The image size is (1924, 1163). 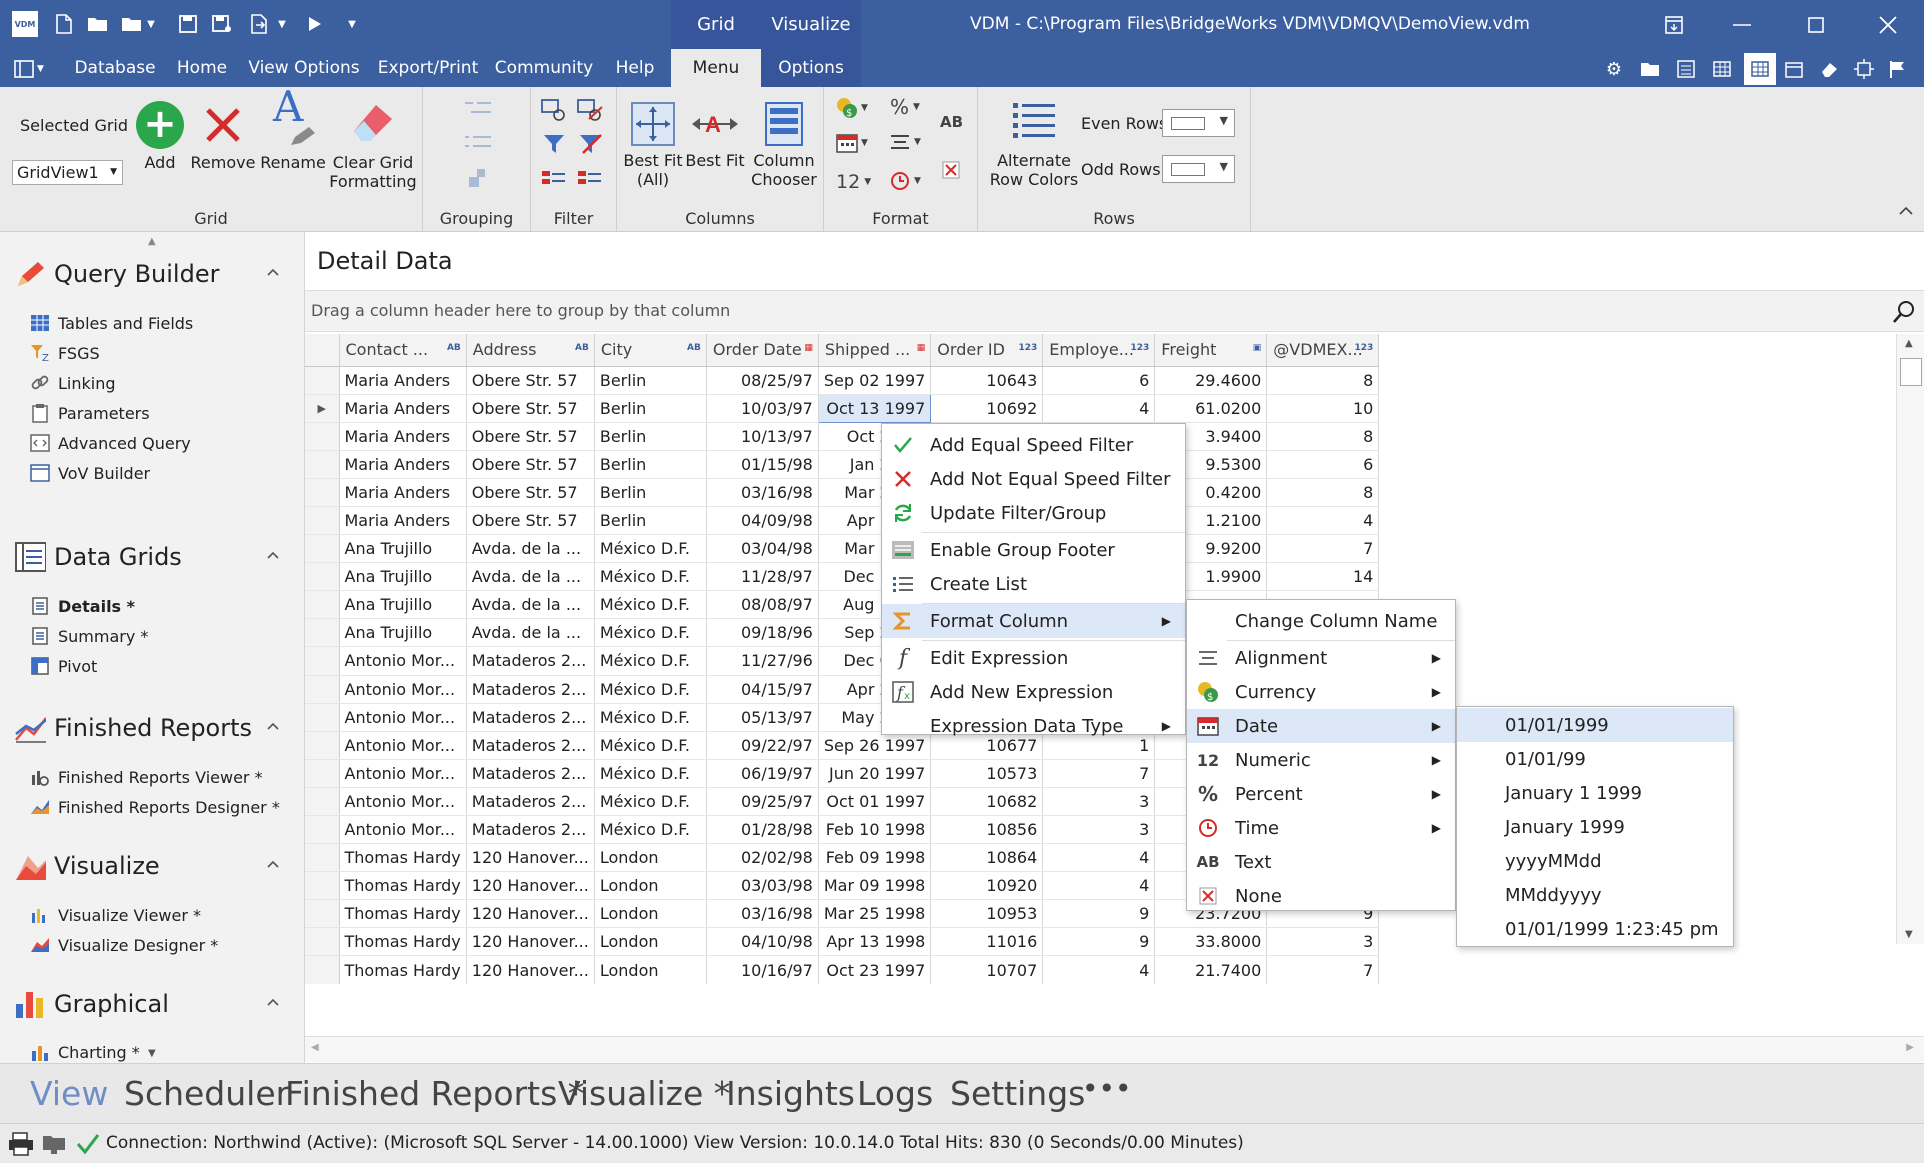 What do you see at coordinates (650, 464) in the screenshot?
I see `table-cell: Berlin` at bounding box center [650, 464].